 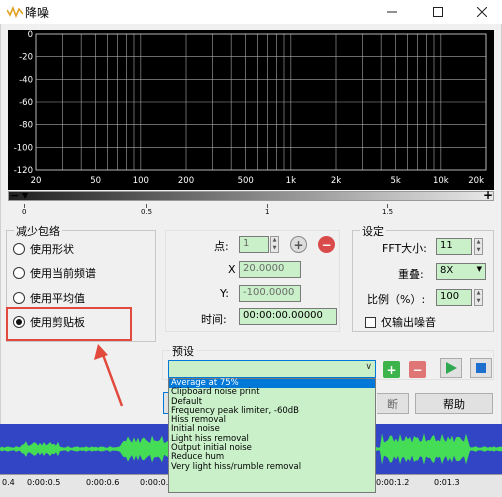 I want to click on cancel-label: 断, so click(x=392, y=404).